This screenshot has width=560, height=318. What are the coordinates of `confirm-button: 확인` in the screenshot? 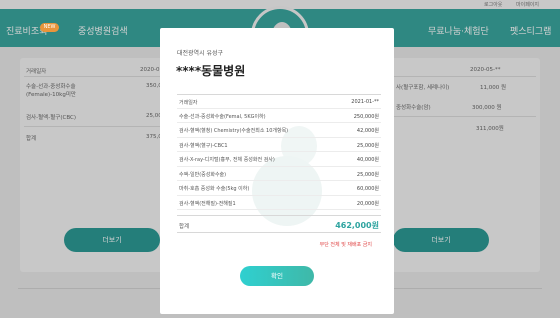 It's located at (277, 276).